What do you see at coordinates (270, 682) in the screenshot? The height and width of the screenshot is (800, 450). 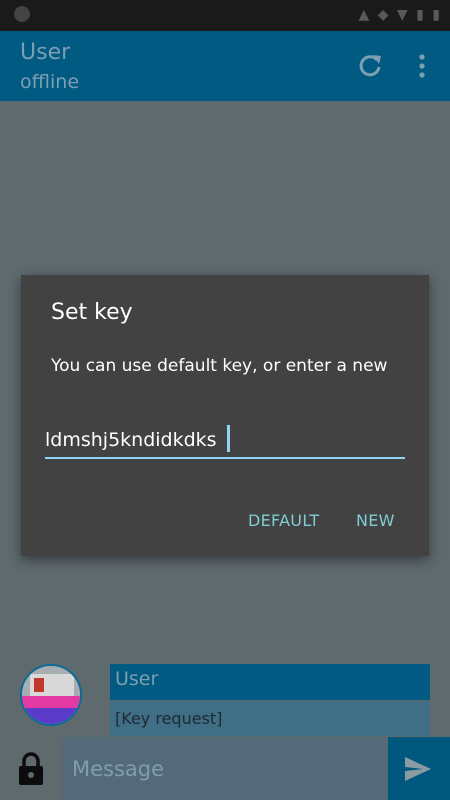 I see `message-sender: User` at bounding box center [270, 682].